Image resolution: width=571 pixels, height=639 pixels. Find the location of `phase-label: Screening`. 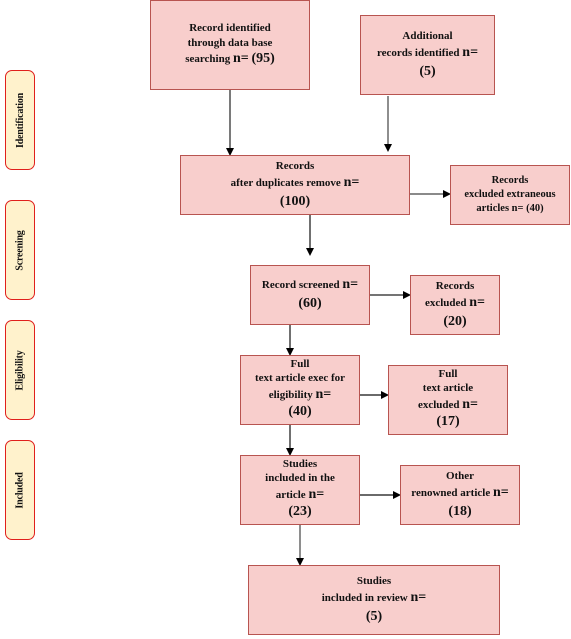

phase-label: Screening is located at coordinates (20, 250).